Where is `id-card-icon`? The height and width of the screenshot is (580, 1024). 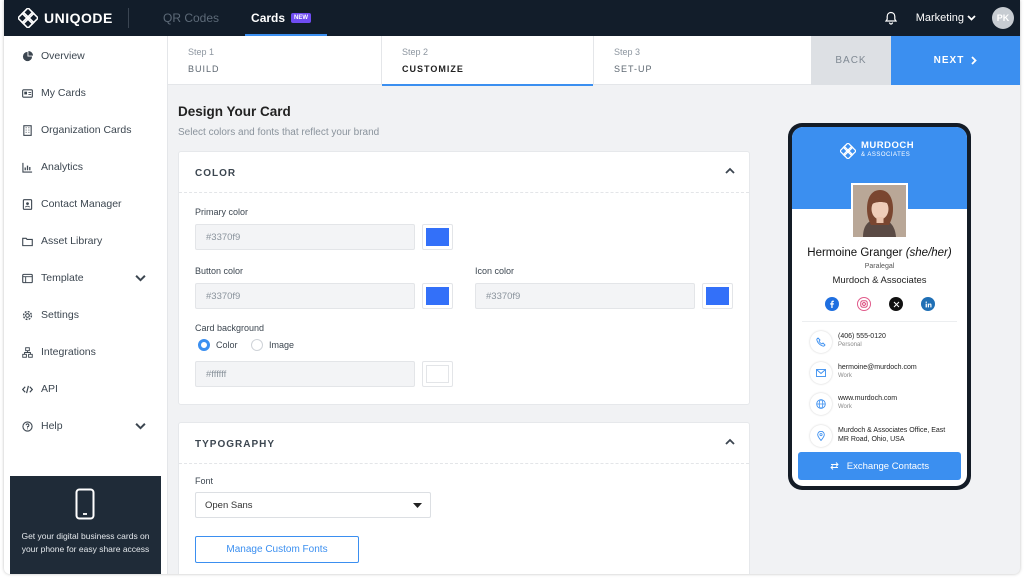
id-card-icon is located at coordinates (27, 93).